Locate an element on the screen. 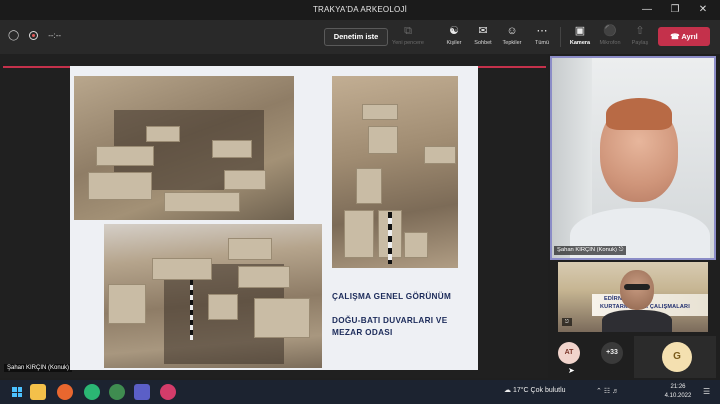 The height and width of the screenshot is (404, 720). notification-icon: ☰ is located at coordinates (706, 391).